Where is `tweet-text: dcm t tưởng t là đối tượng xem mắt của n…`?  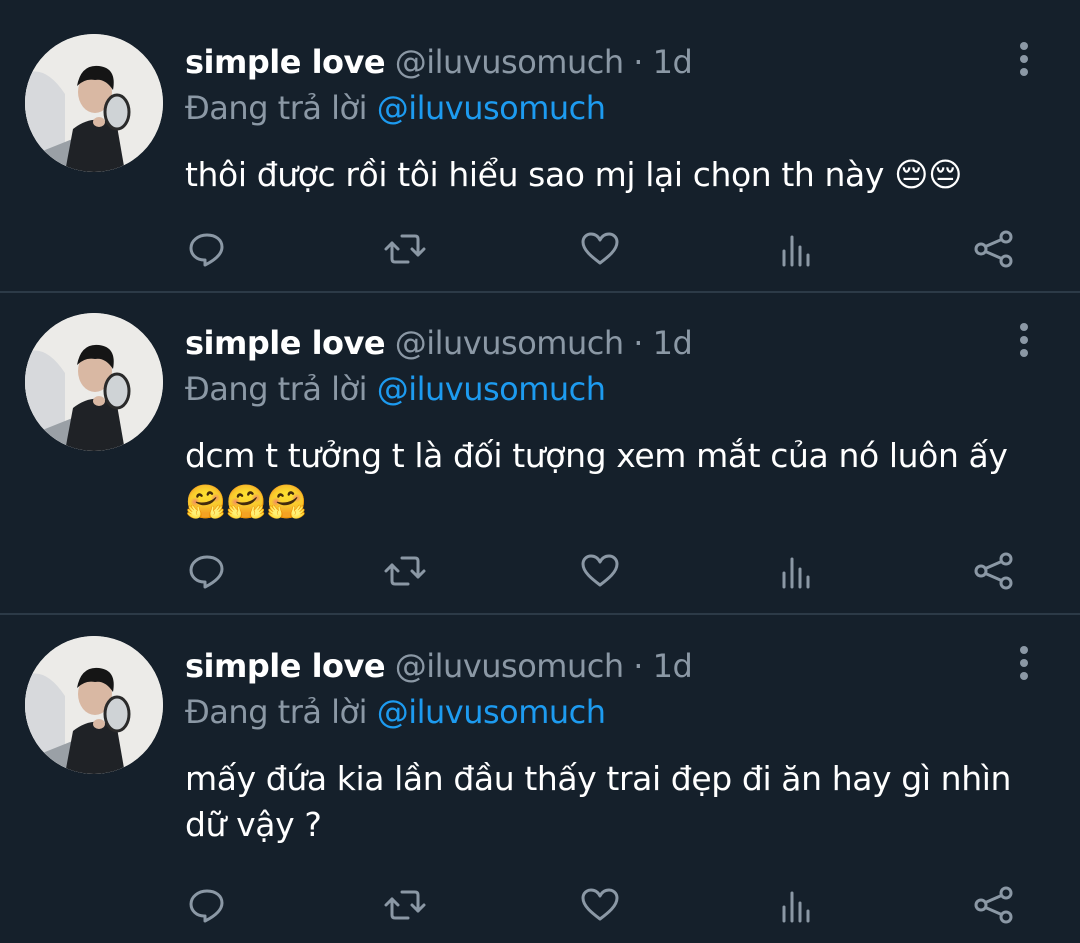 tweet-text: dcm t tưởng t là đối tượng xem mắt của n… is located at coordinates (596, 478).